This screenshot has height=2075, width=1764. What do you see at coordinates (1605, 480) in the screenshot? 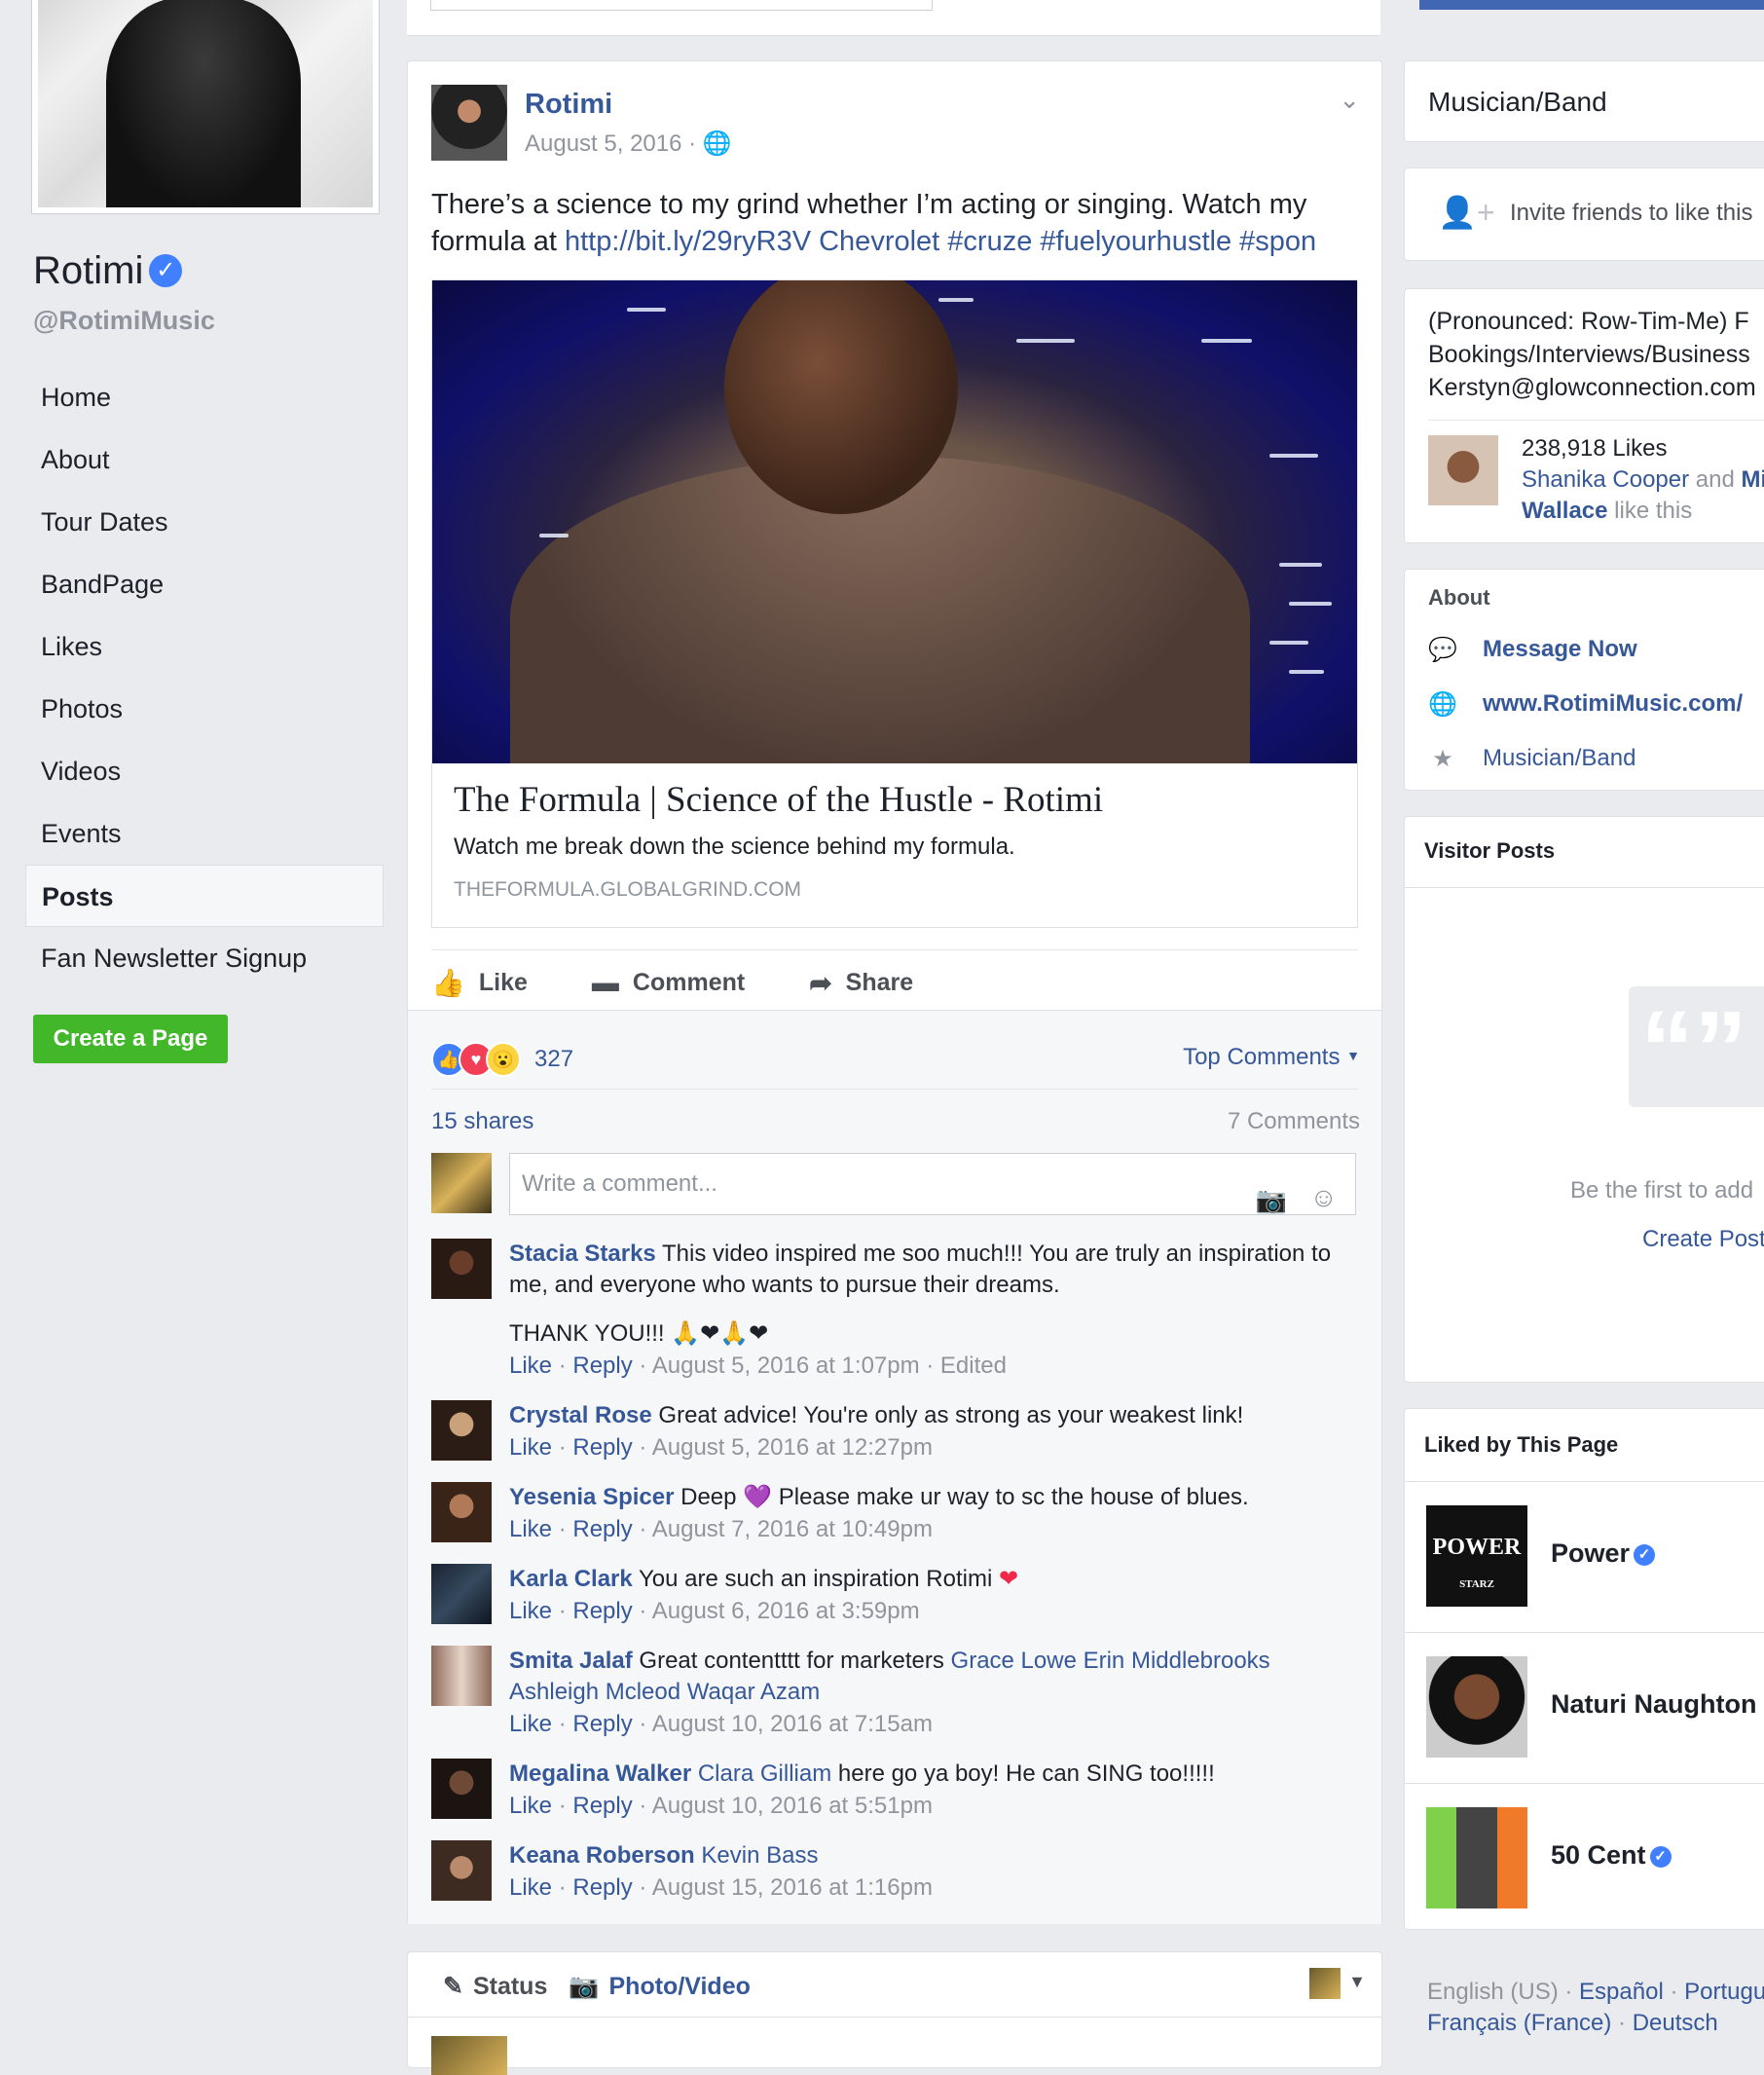
I see `friend-name-link: Shanika Cooper` at bounding box center [1605, 480].